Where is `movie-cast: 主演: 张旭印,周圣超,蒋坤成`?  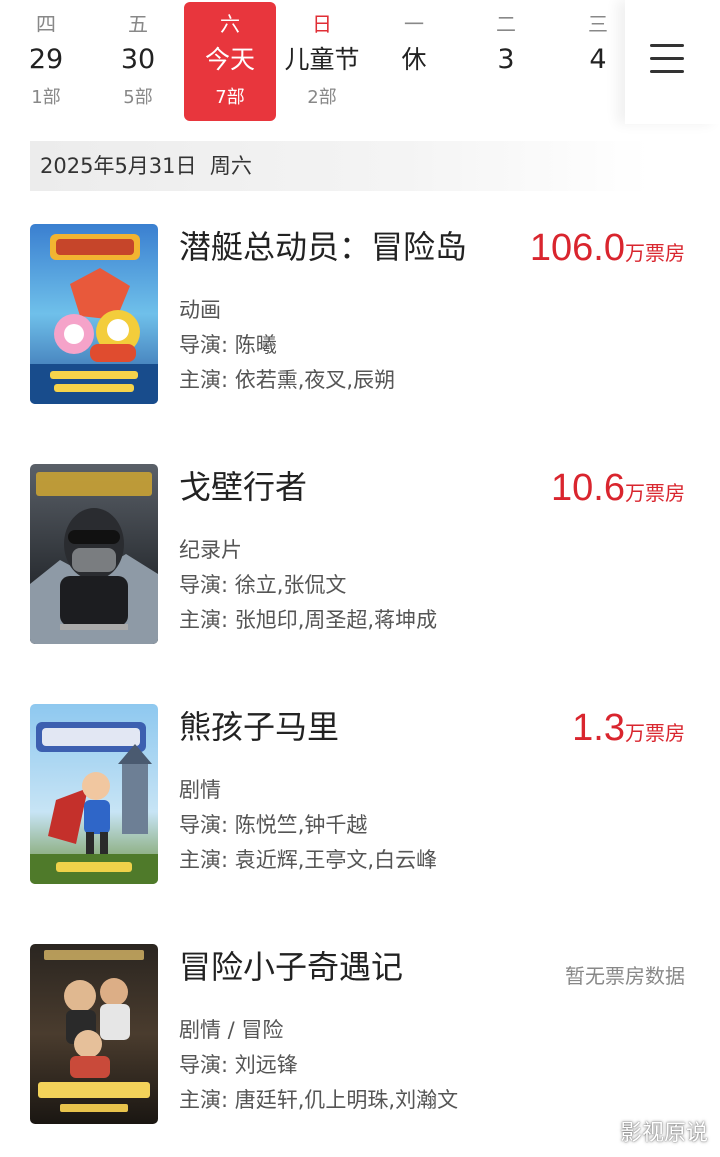
movie-cast: 主演: 张旭印,周圣超,蒋坤成 is located at coordinates (308, 620).